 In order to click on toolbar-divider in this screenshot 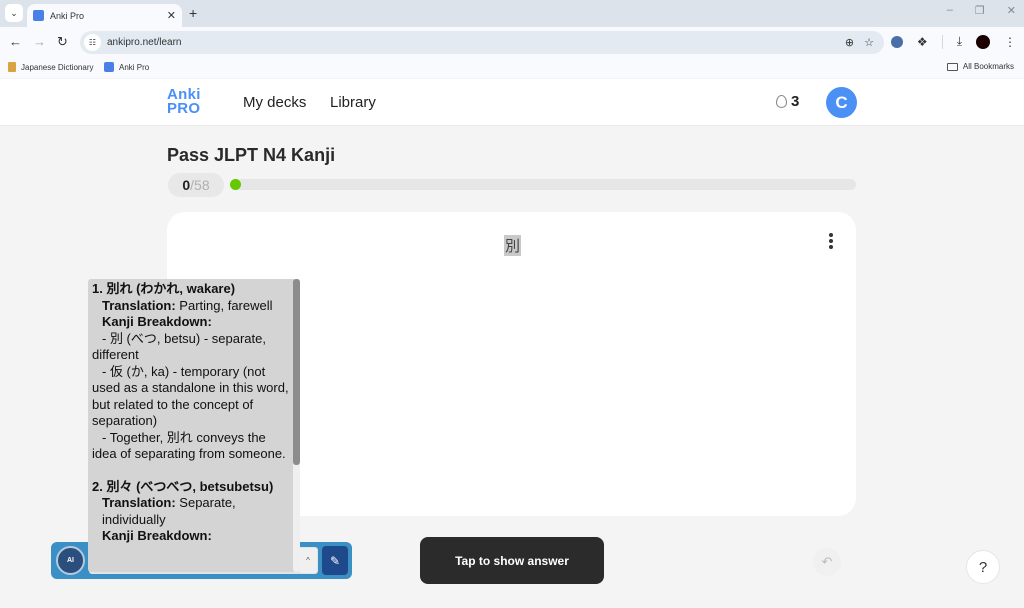, I will do `click(942, 41)`.